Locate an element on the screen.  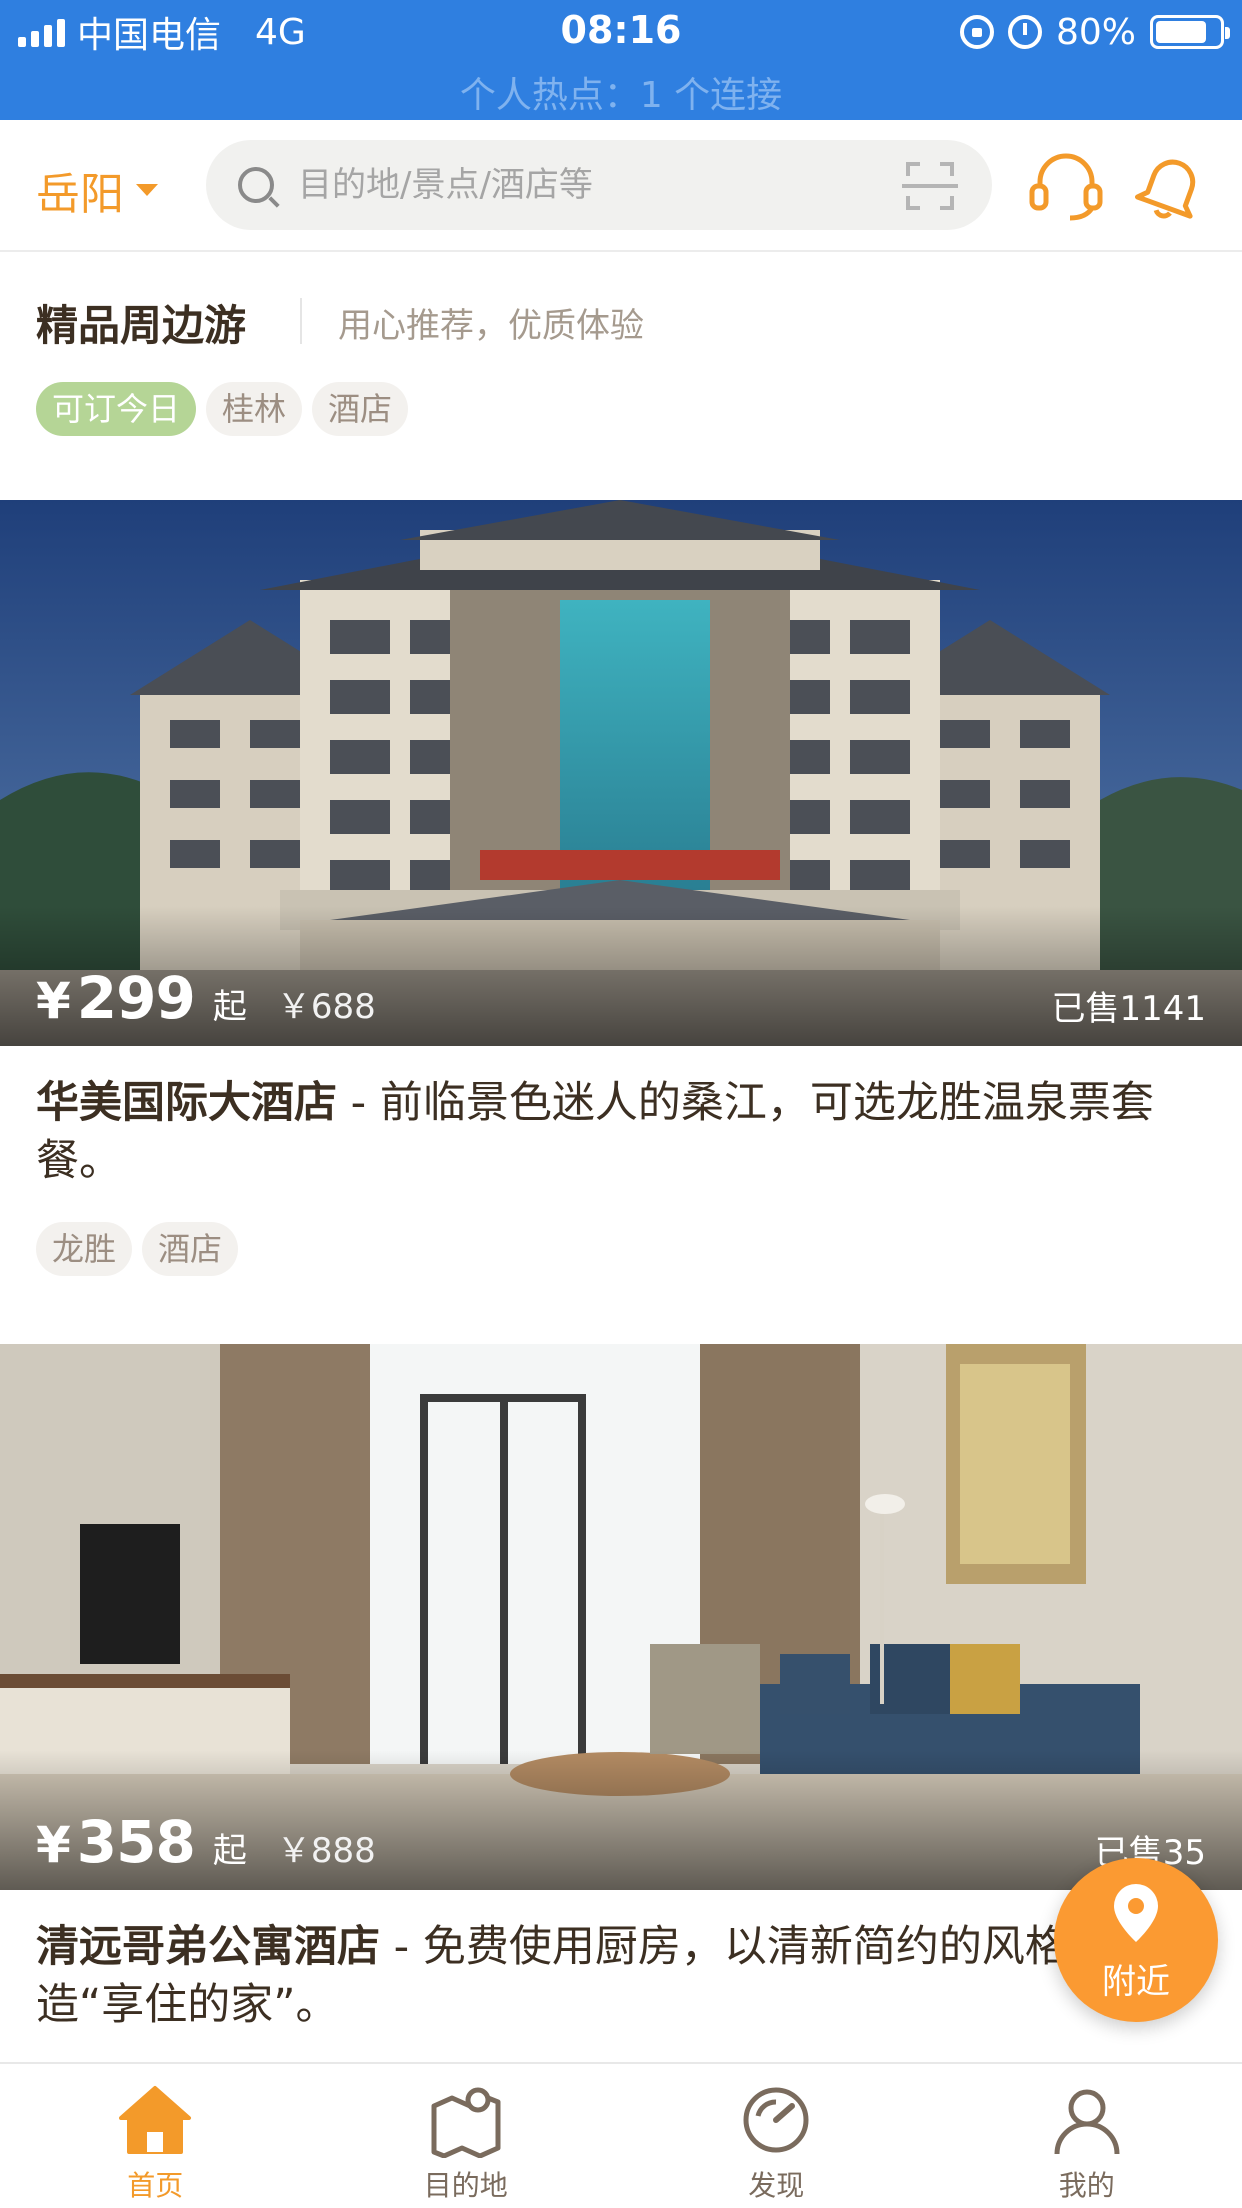
alarm-icon is located at coordinates (1024, 32).